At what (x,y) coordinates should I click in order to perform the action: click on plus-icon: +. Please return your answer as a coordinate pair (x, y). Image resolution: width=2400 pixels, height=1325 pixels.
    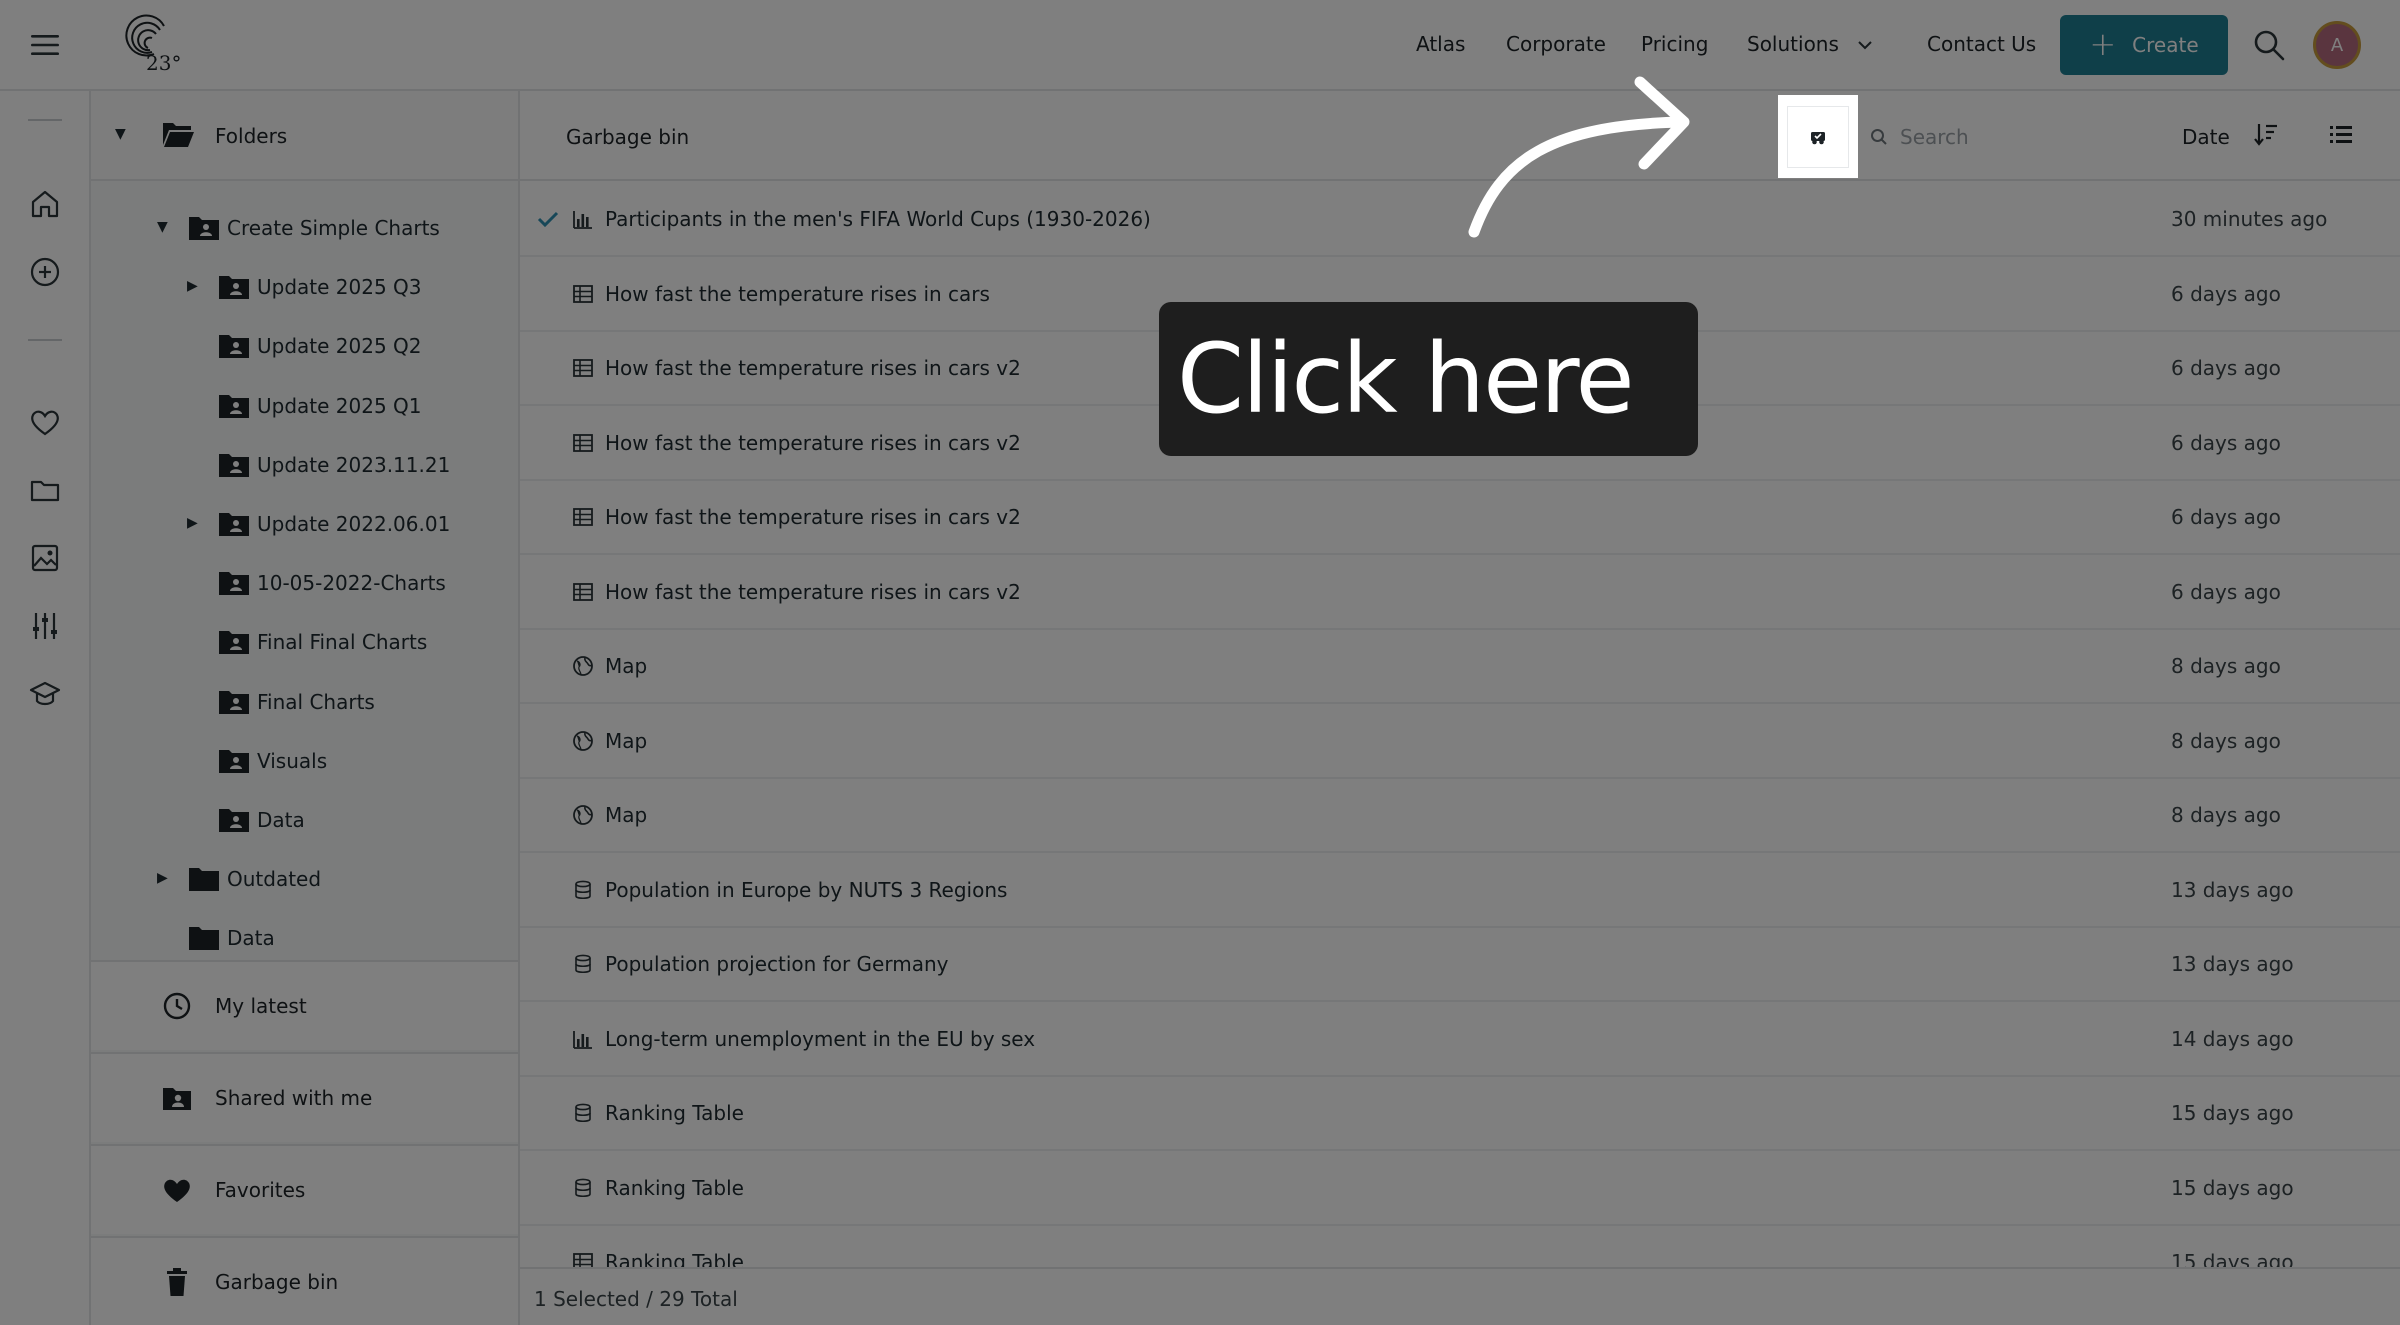
    Looking at the image, I should click on (2103, 43).